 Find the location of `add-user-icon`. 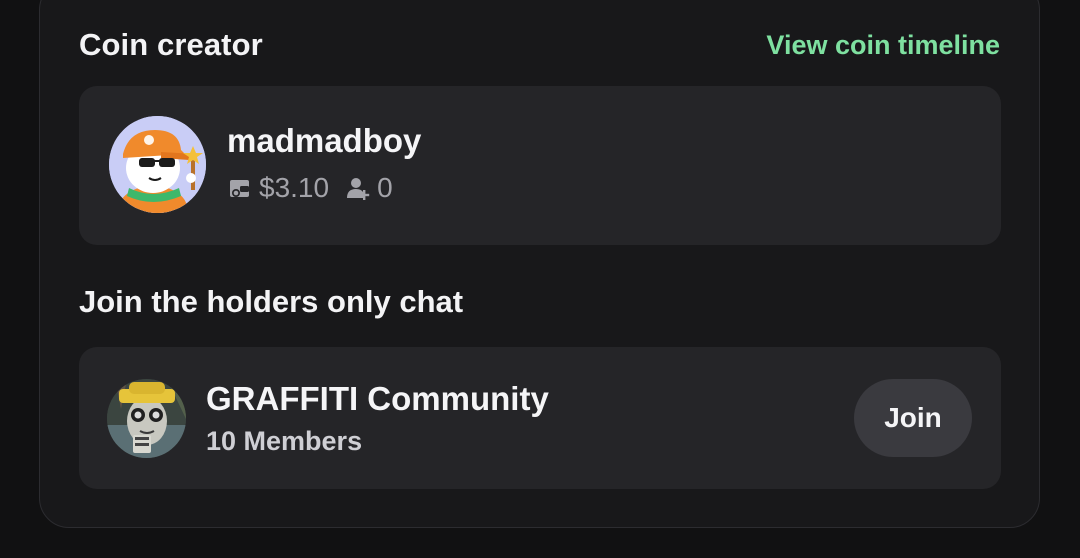

add-user-icon is located at coordinates (358, 188).